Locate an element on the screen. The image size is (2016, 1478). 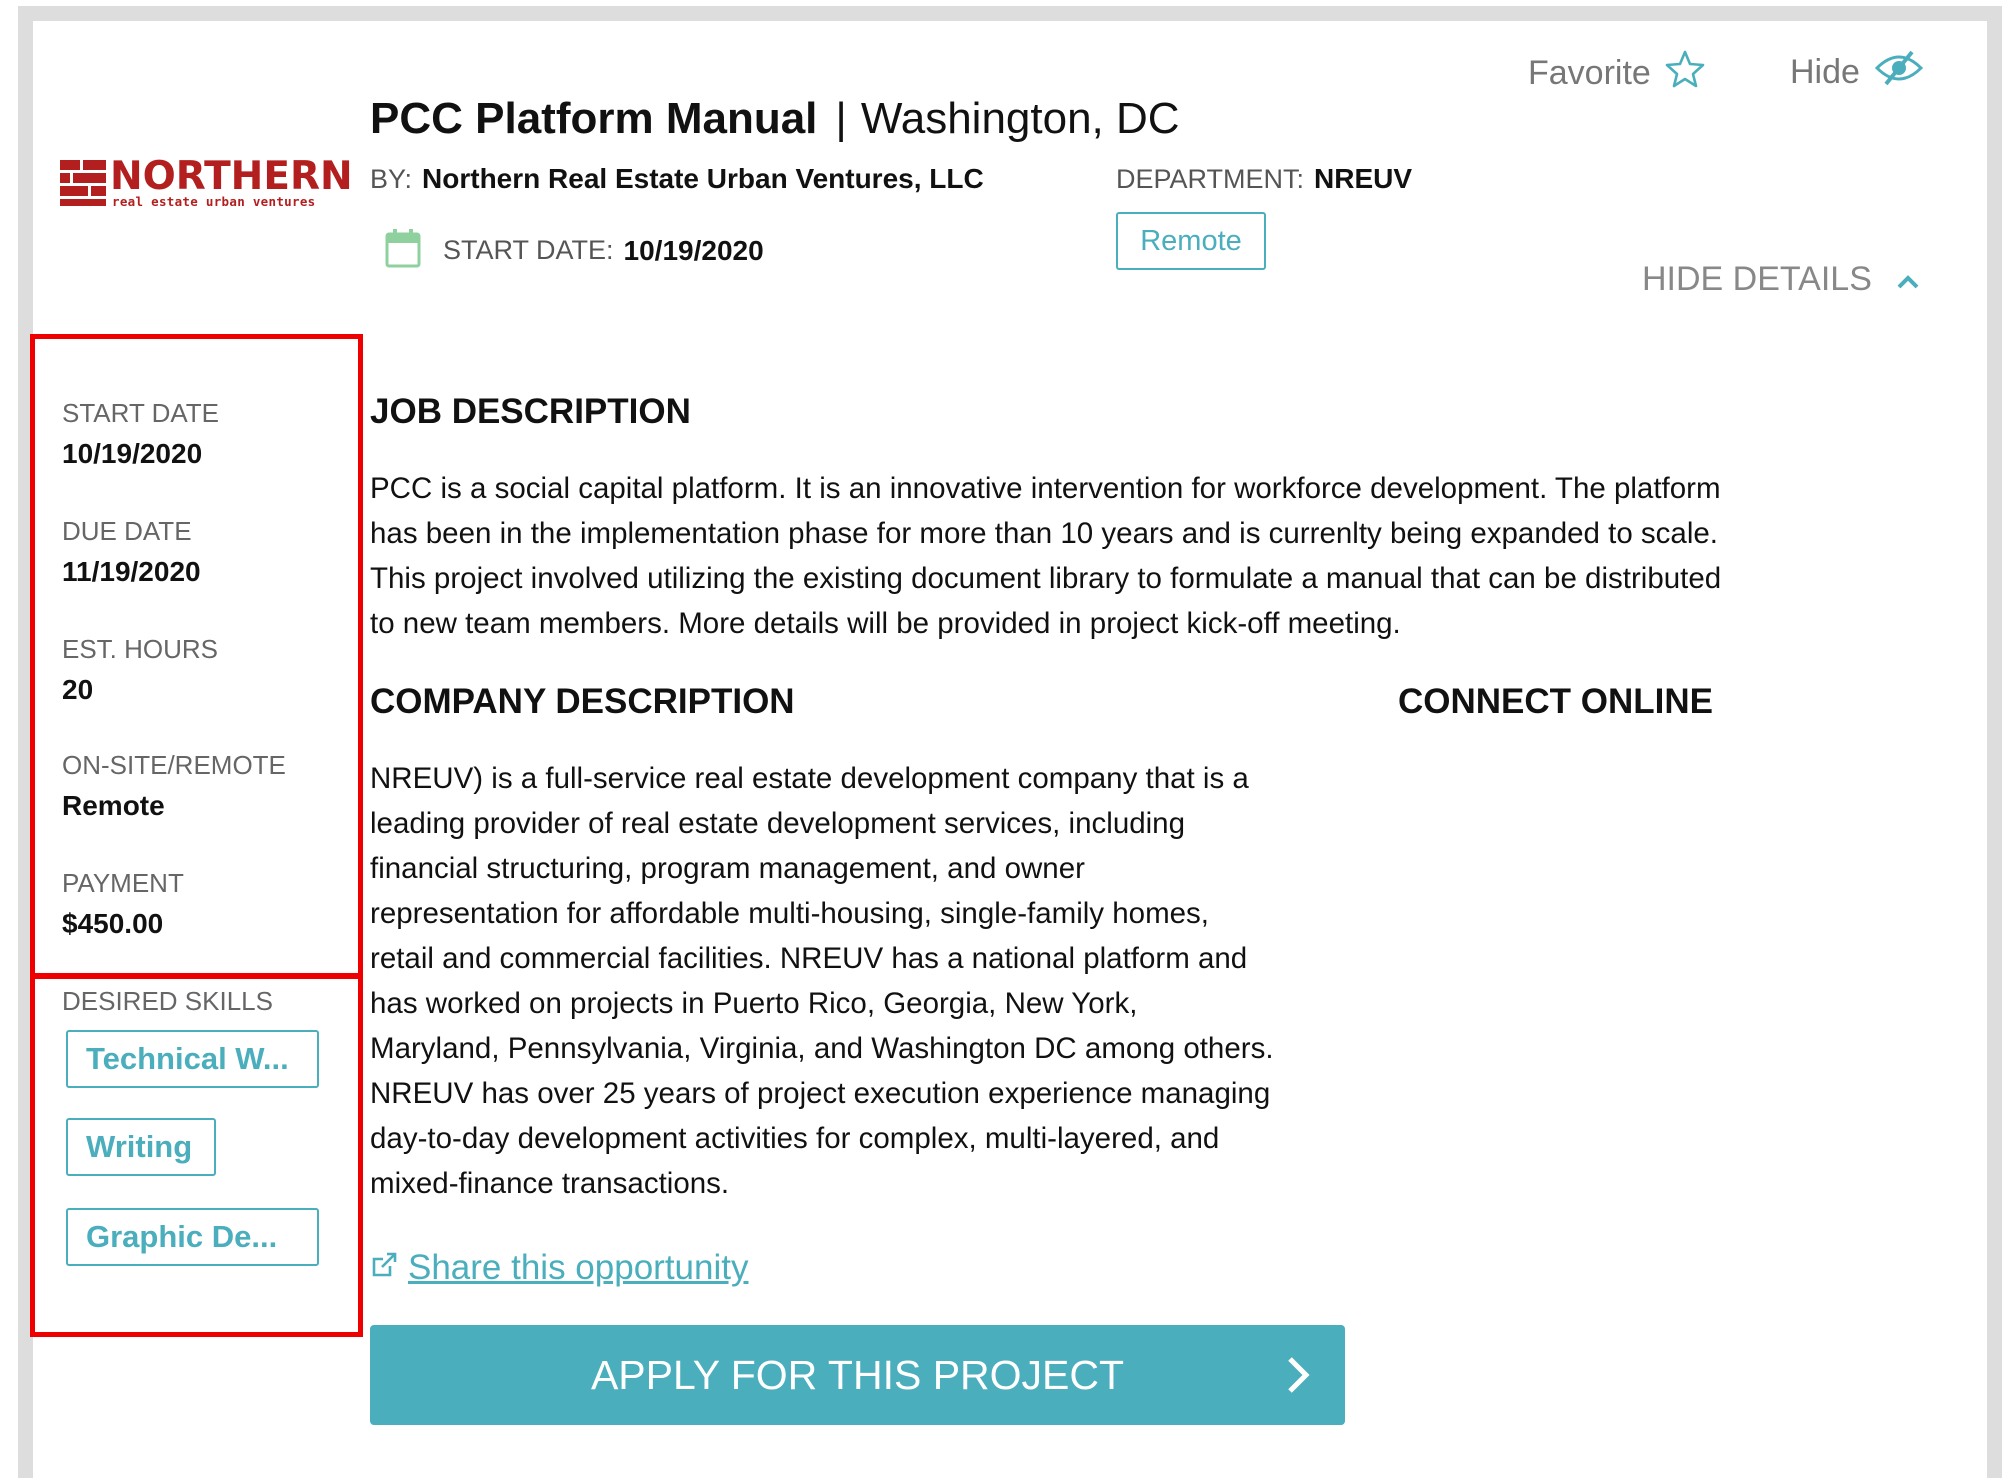
hide-label: Hide is located at coordinates (1825, 72).